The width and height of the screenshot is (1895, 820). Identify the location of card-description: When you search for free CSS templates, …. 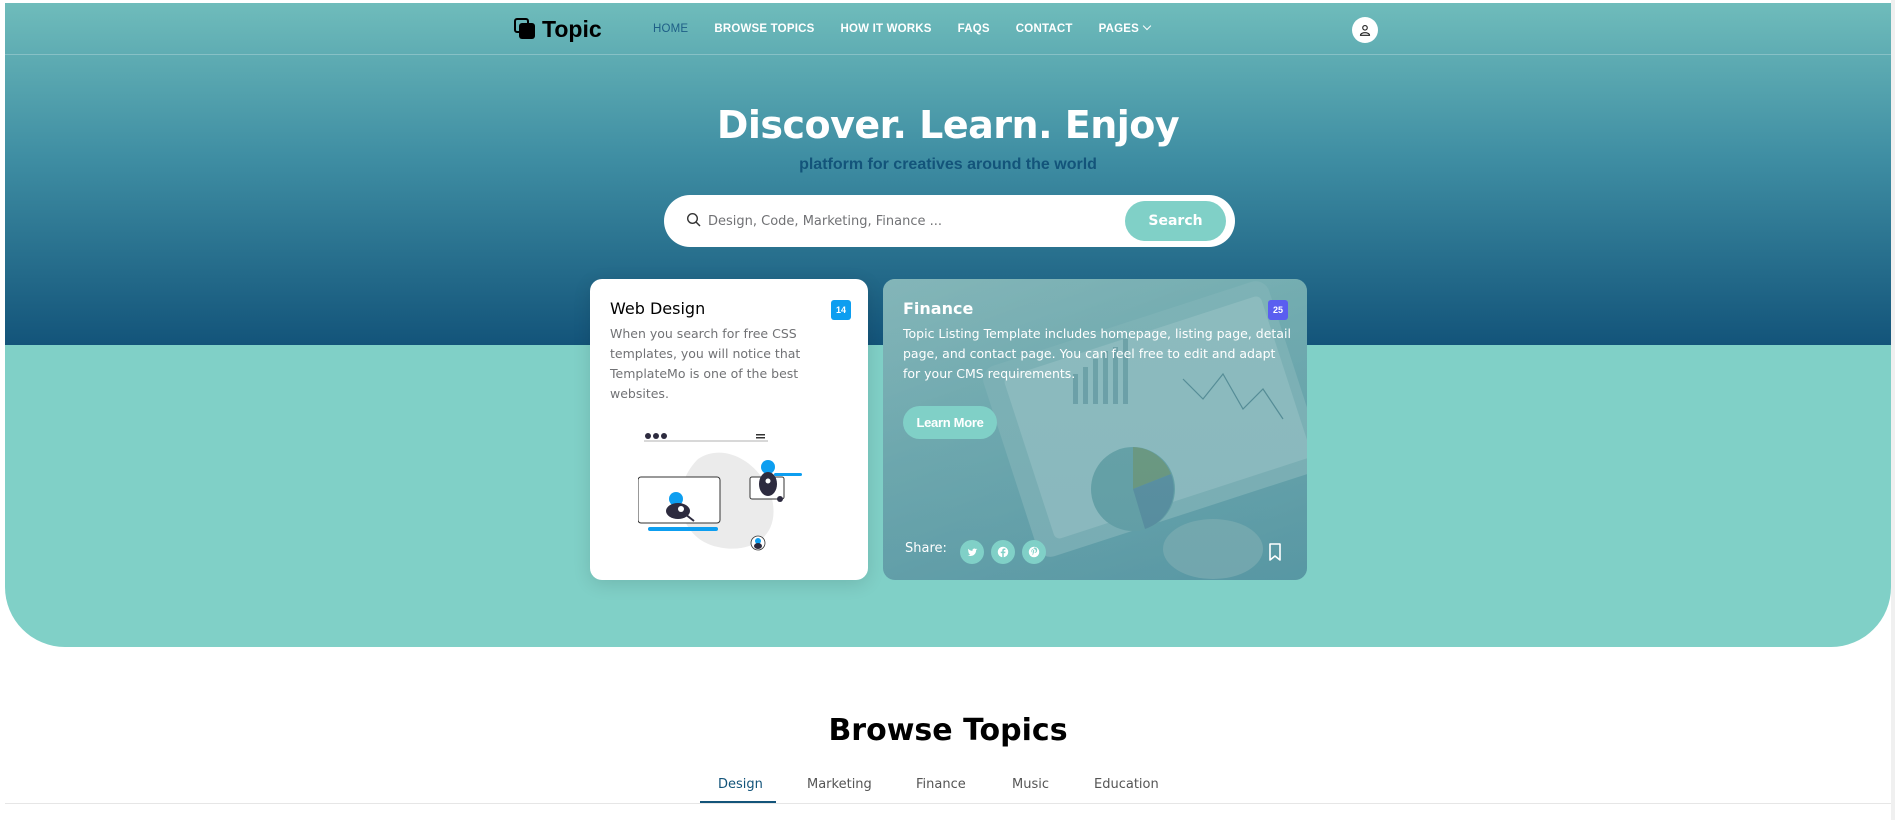
(705, 363).